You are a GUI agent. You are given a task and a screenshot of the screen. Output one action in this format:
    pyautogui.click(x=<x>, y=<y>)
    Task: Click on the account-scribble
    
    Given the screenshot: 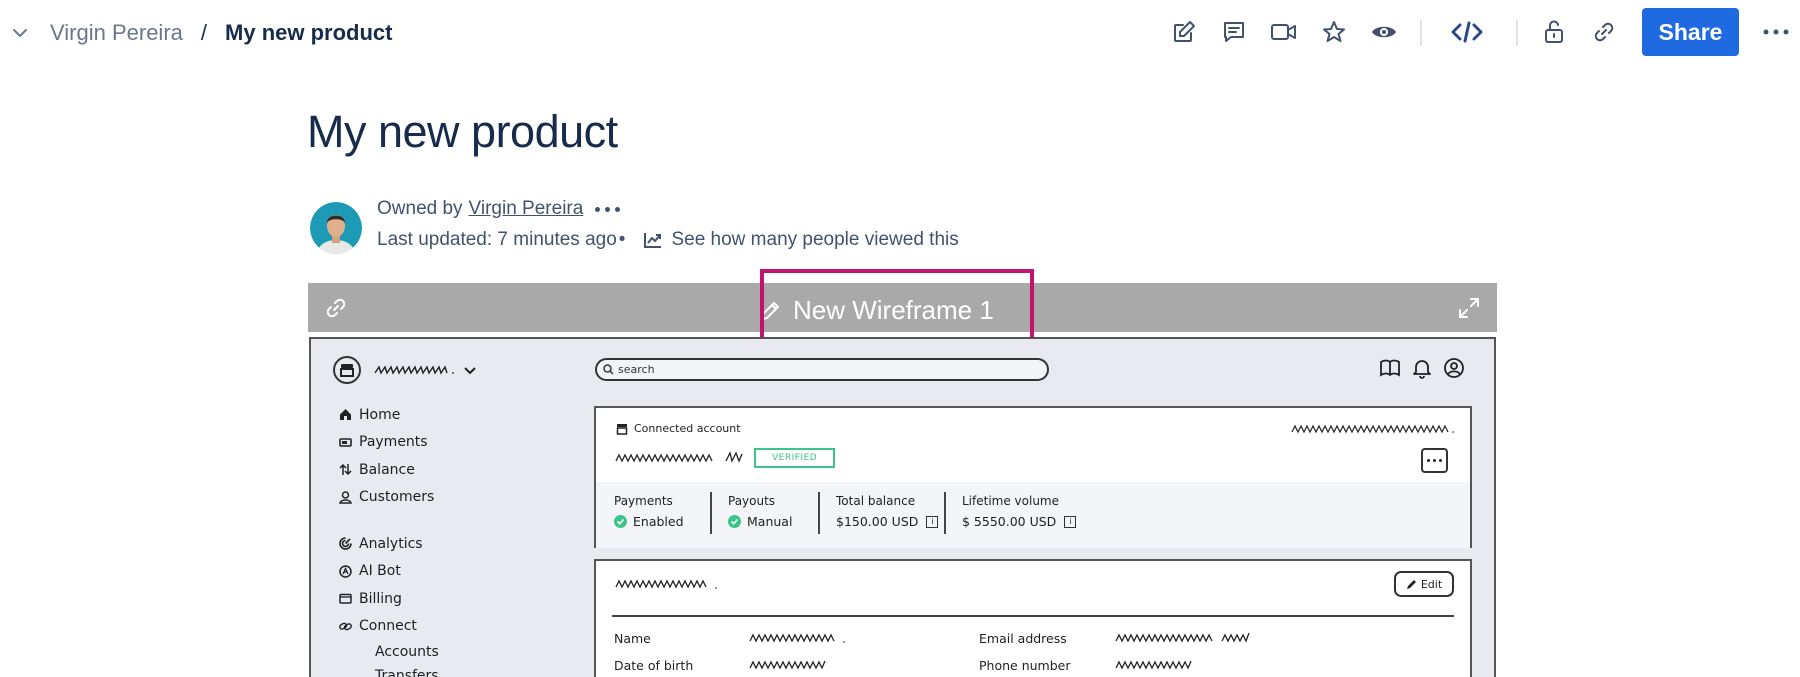 What is the action you would take?
    pyautogui.click(x=414, y=370)
    